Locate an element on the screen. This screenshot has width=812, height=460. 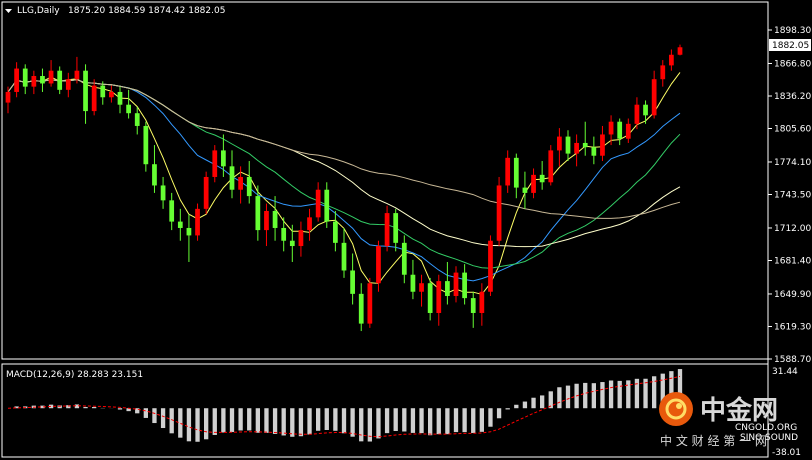
price-tick-label: 1898.30 is located at coordinates (792, 31).